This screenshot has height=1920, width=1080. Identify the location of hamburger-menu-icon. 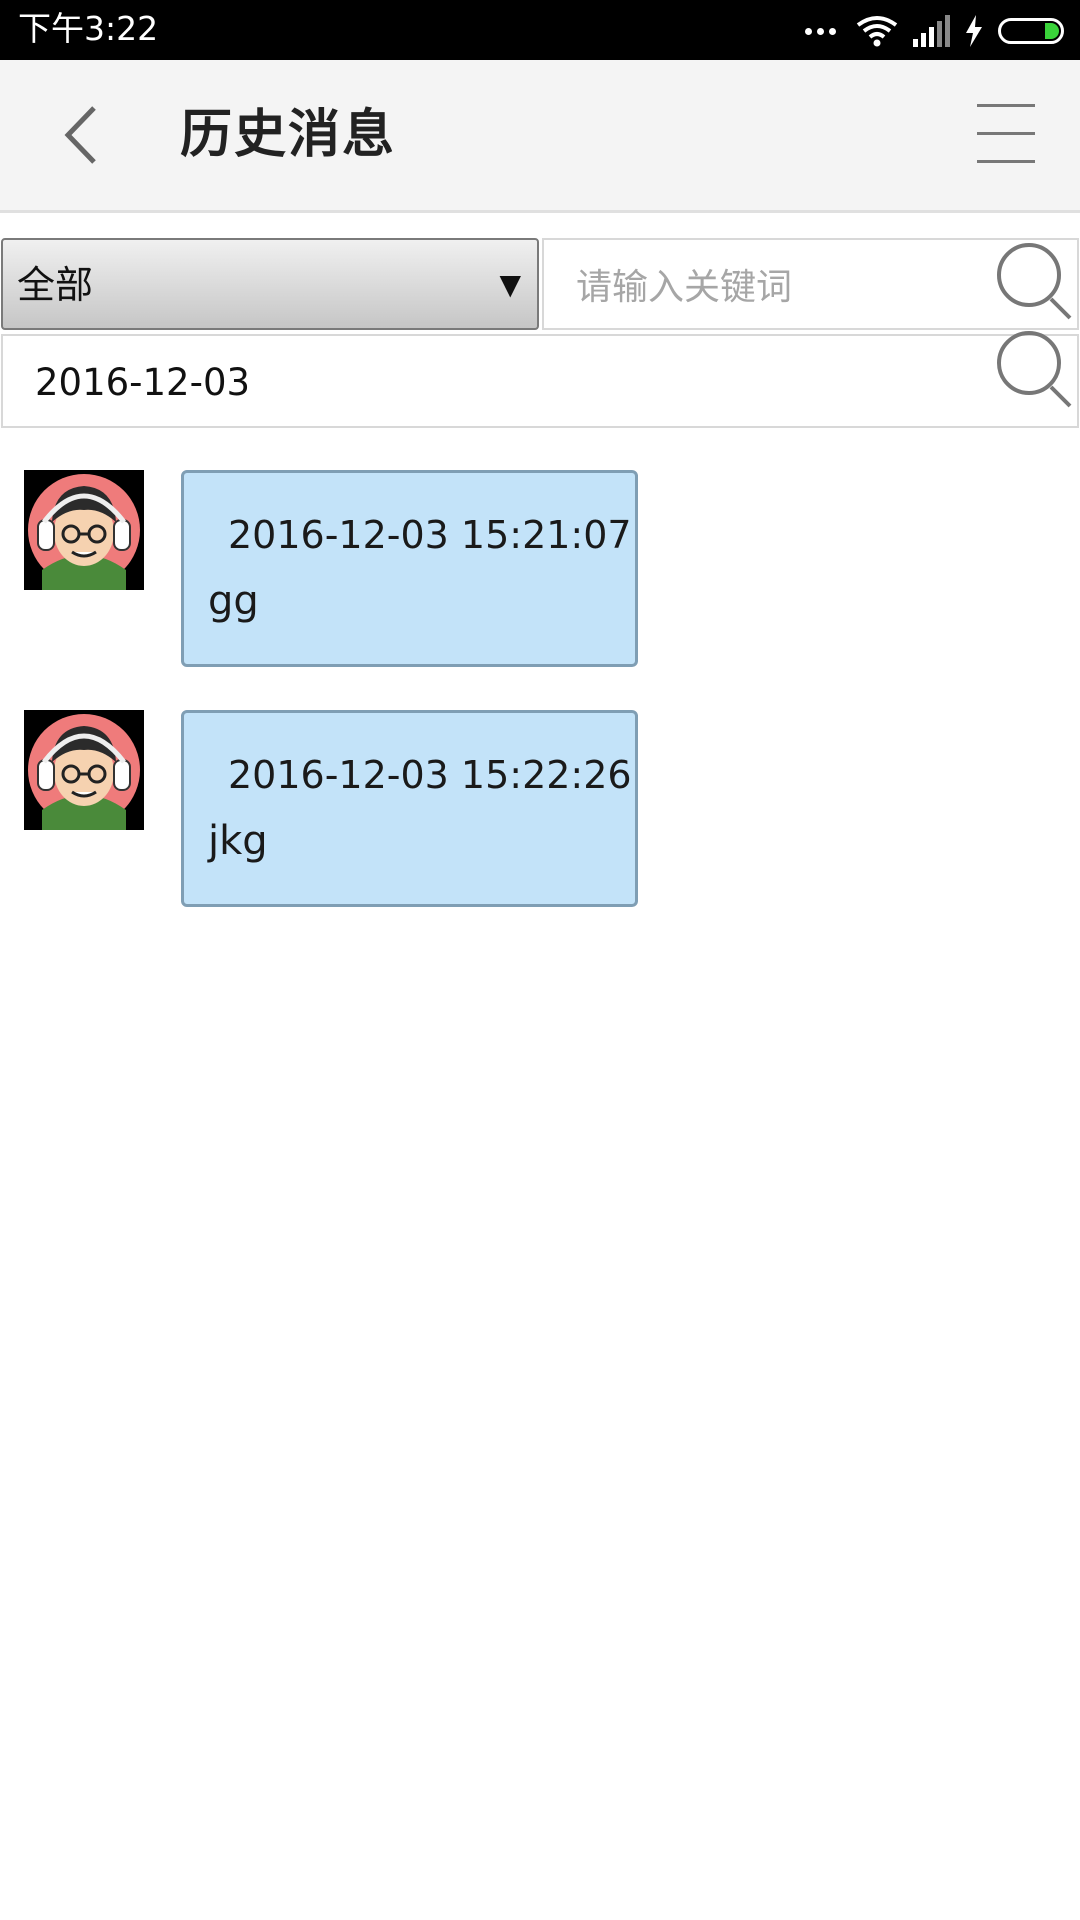
(1006, 105).